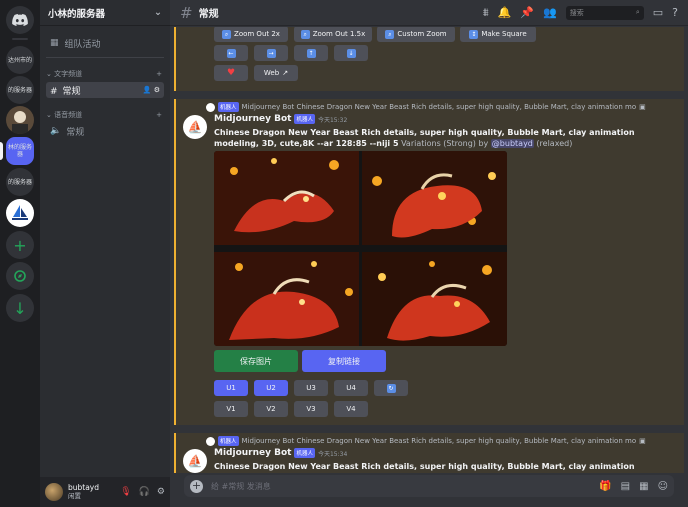  Describe the element at coordinates (390, 34) in the screenshot. I see `zoom-icon: ⌕` at that location.